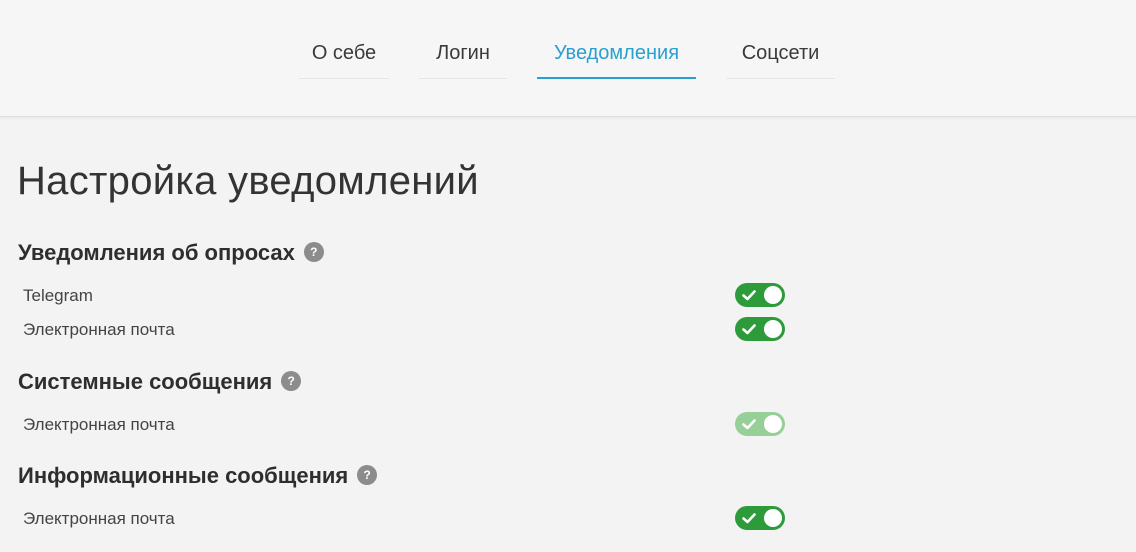 The height and width of the screenshot is (552, 1136). I want to click on polls-telegram-toggle, so click(760, 295).